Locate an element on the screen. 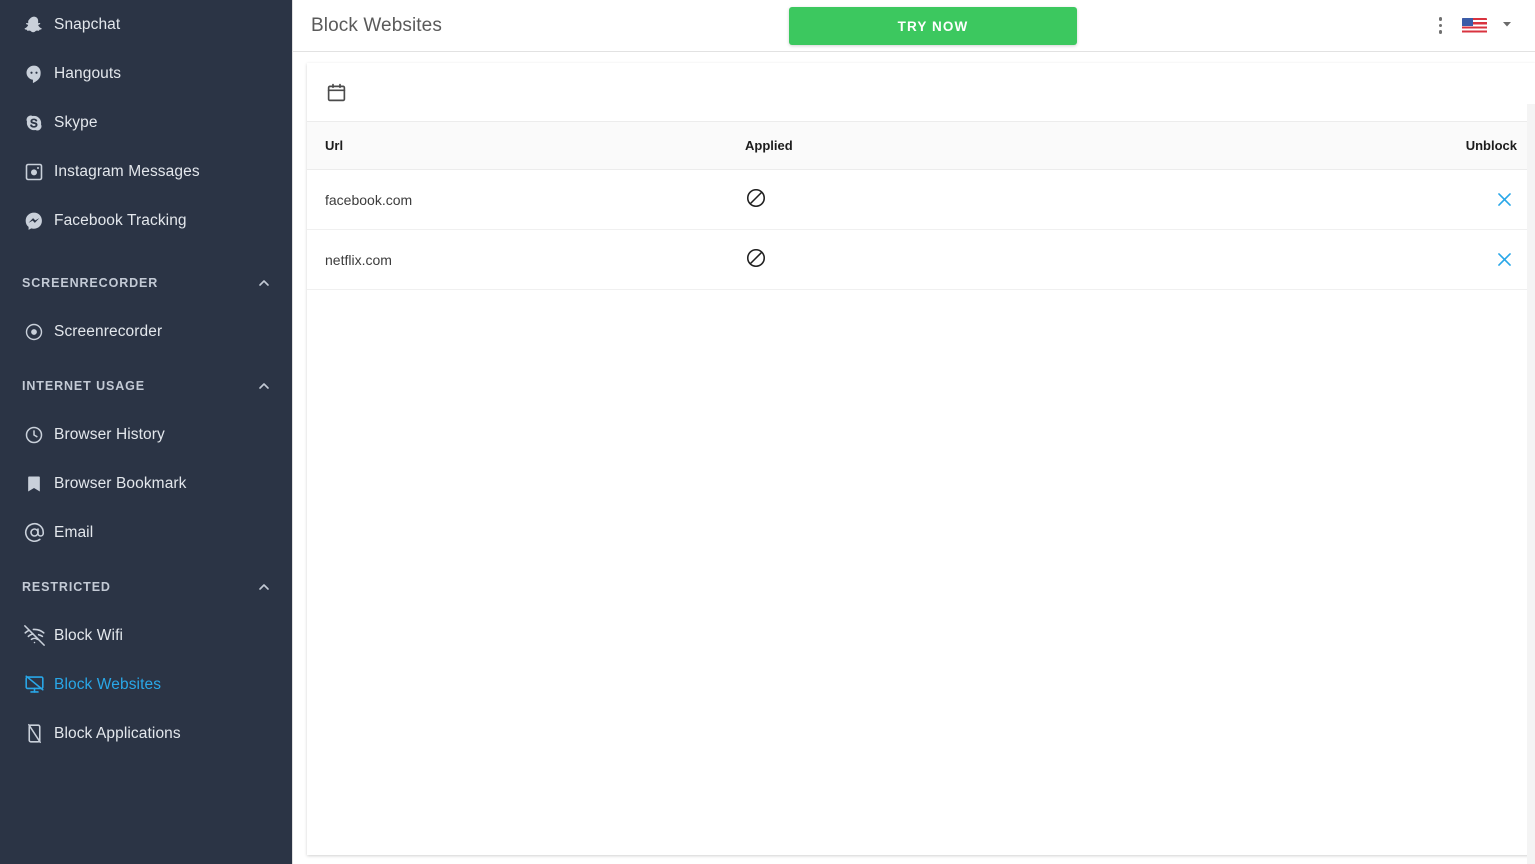 The height and width of the screenshot is (864, 1535). usa-flag-icon is located at coordinates (1474, 25).